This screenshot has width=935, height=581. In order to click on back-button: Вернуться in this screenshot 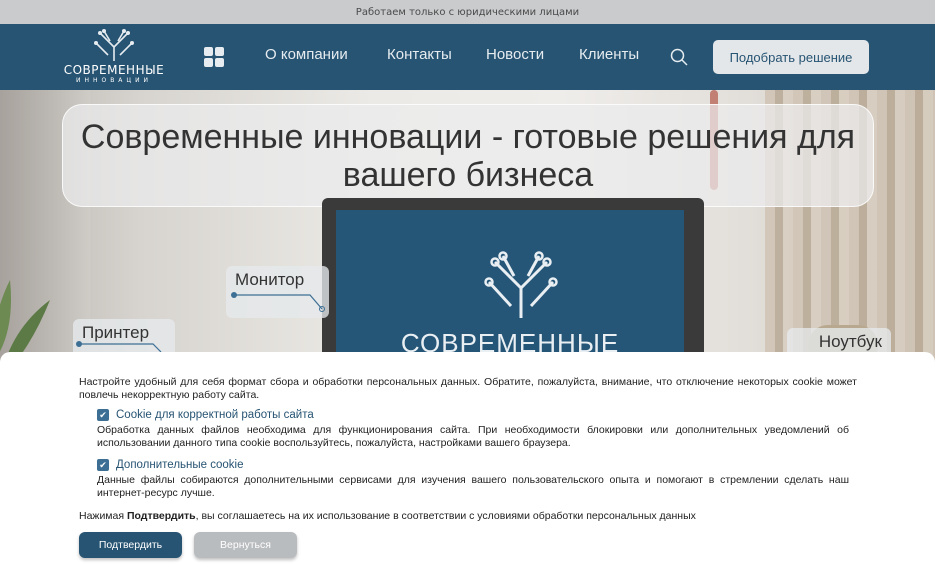, I will do `click(245, 545)`.